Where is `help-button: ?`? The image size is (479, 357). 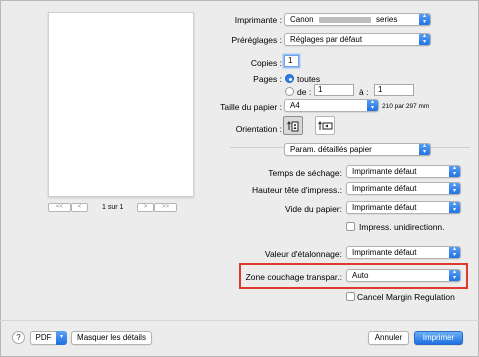 help-button: ? is located at coordinates (18, 337).